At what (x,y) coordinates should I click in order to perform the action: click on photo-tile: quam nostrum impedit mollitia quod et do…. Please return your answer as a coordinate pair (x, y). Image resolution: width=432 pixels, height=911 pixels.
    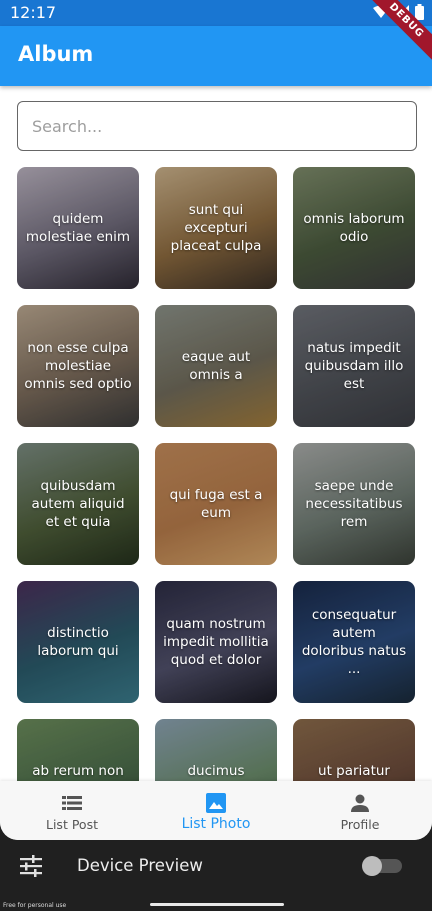
    Looking at the image, I should click on (216, 642).